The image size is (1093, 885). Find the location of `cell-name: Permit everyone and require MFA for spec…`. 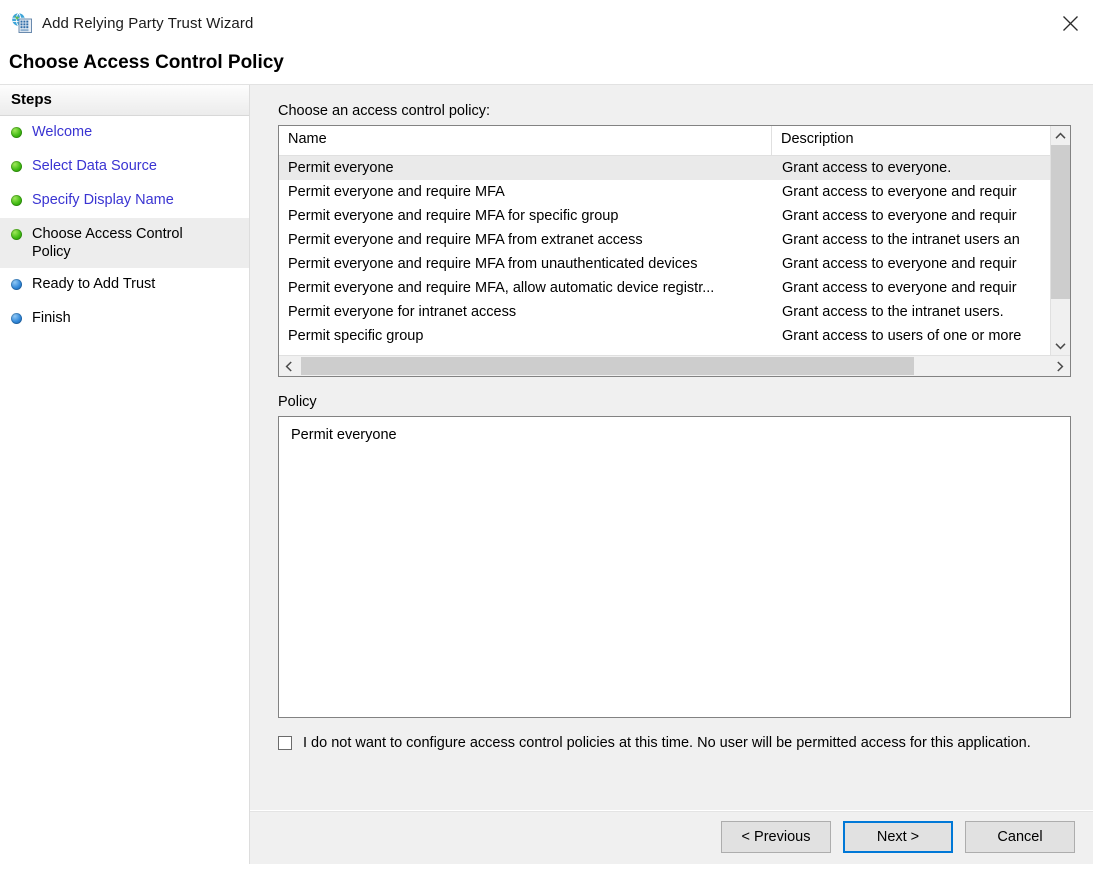

cell-name: Permit everyone and require MFA for spec… is located at coordinates (453, 216).